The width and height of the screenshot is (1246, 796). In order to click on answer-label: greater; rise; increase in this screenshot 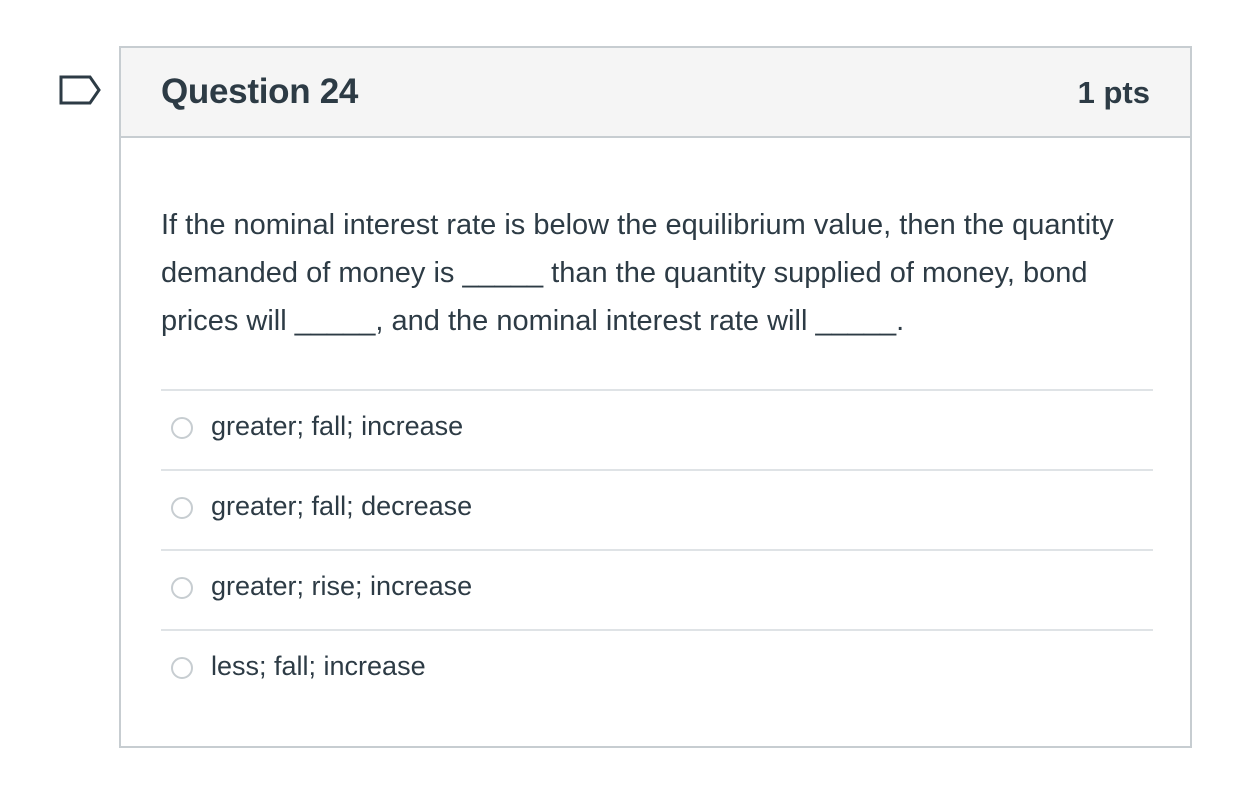, I will do `click(341, 586)`.